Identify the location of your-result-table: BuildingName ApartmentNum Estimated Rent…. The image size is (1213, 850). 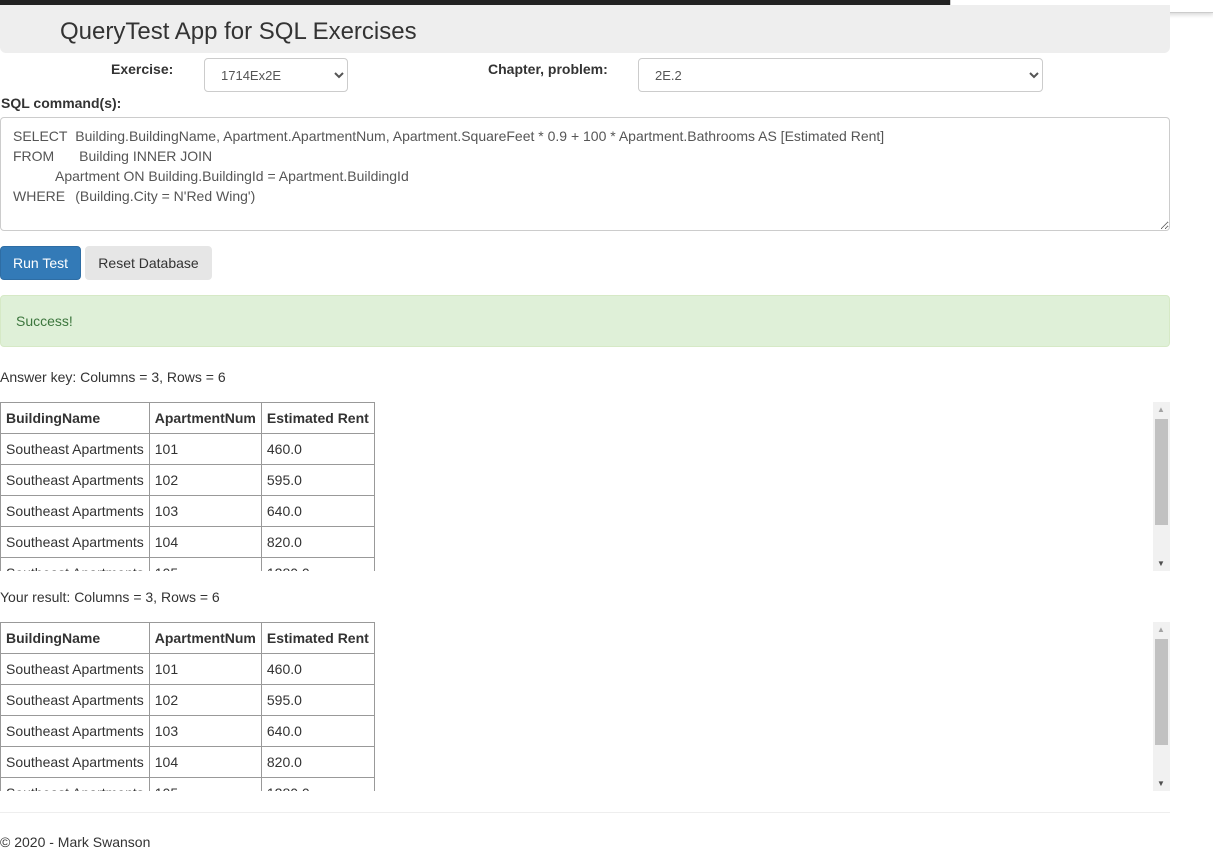
(187, 706).